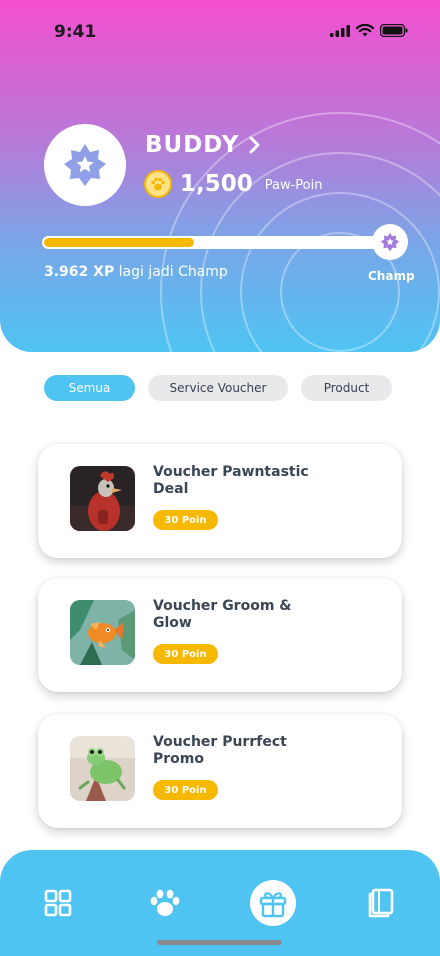 Image resolution: width=440 pixels, height=956 pixels. I want to click on filter-tabs: Semua Service Voucher Product, so click(224, 388).